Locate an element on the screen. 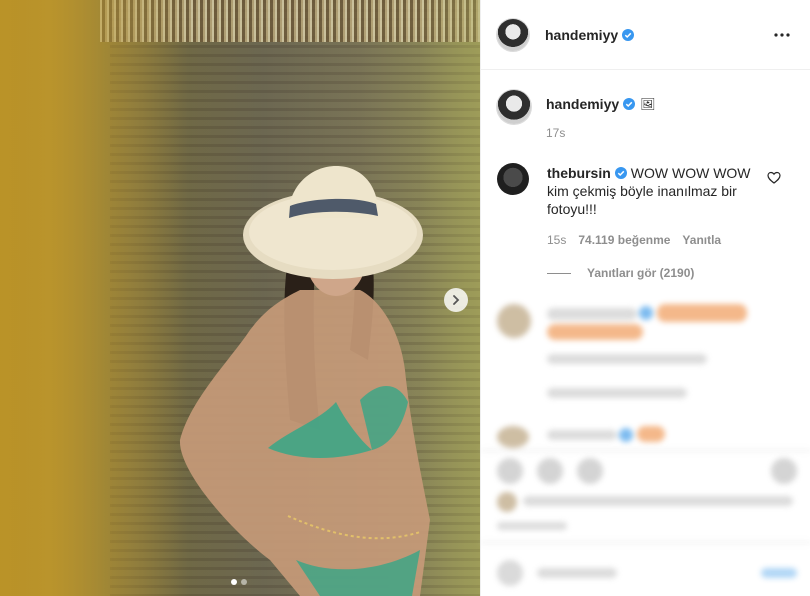  caption-avatar is located at coordinates (514, 107).